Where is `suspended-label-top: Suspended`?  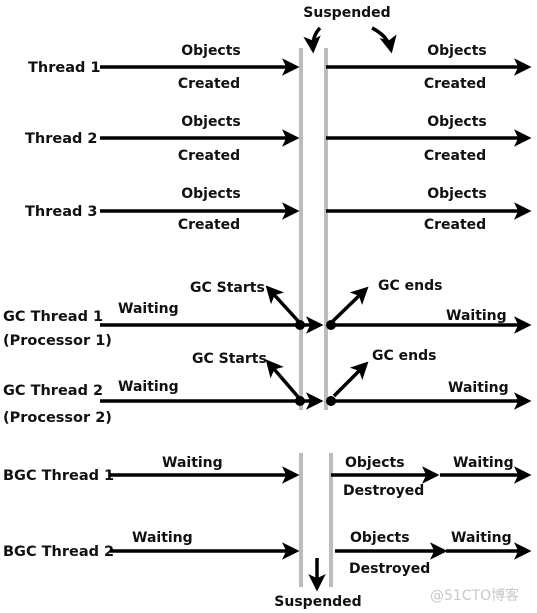 suspended-label-top: Suspended is located at coordinates (346, 13).